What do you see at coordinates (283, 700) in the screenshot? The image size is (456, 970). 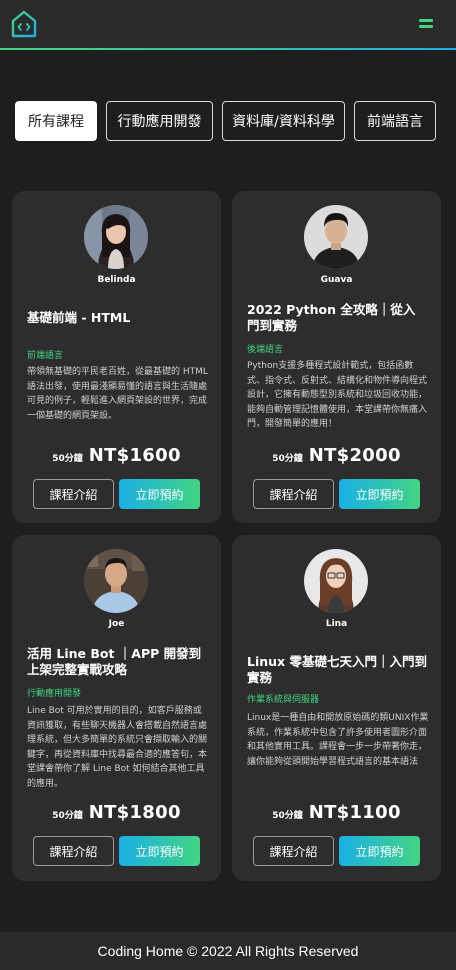 I see `course-category: 作業系統與伺服器` at bounding box center [283, 700].